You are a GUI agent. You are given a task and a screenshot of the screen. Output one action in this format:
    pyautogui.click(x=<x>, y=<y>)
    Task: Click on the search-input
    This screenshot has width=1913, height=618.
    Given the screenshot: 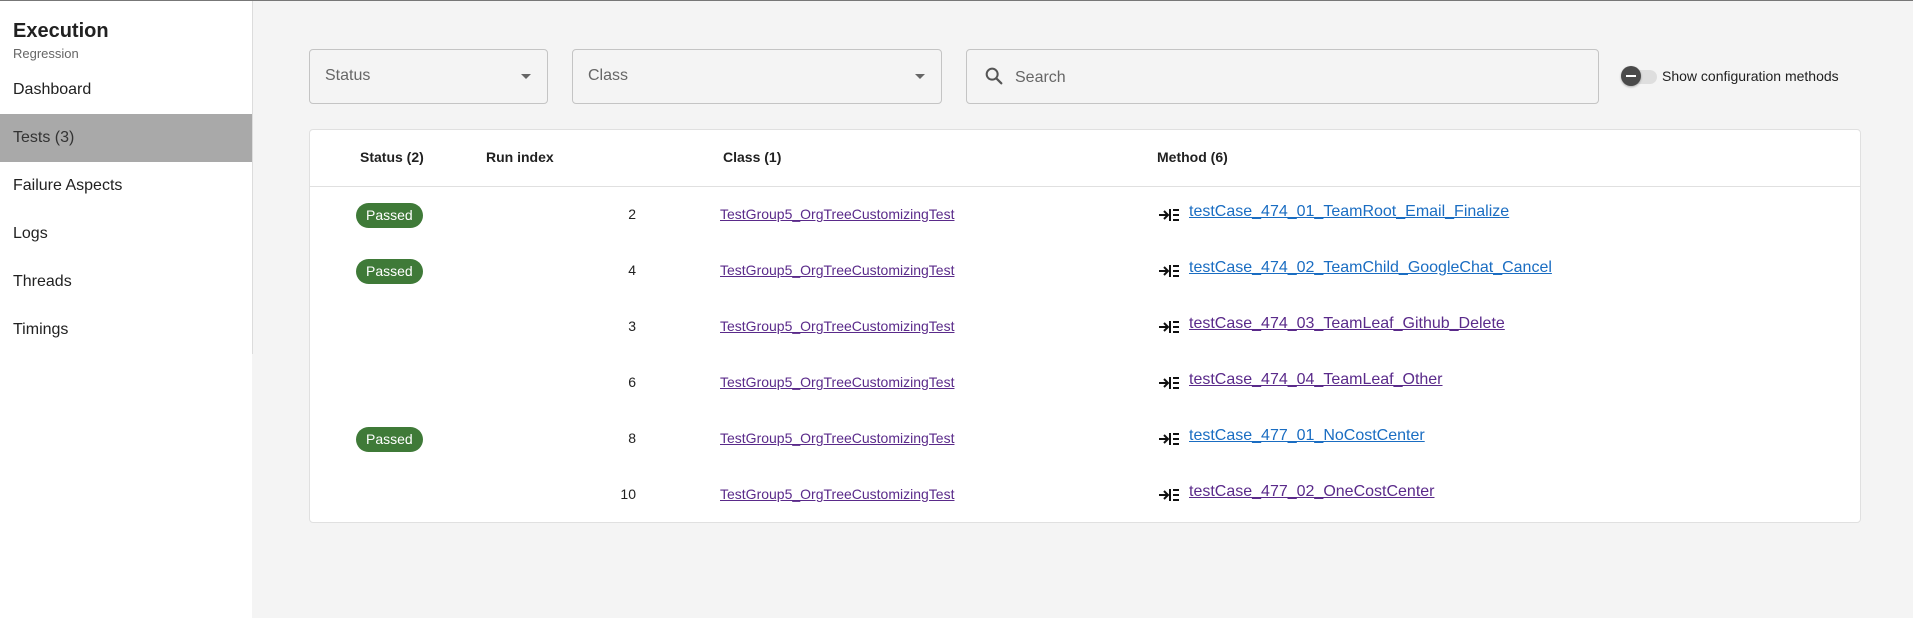 What is the action you would take?
    pyautogui.click(x=1295, y=78)
    